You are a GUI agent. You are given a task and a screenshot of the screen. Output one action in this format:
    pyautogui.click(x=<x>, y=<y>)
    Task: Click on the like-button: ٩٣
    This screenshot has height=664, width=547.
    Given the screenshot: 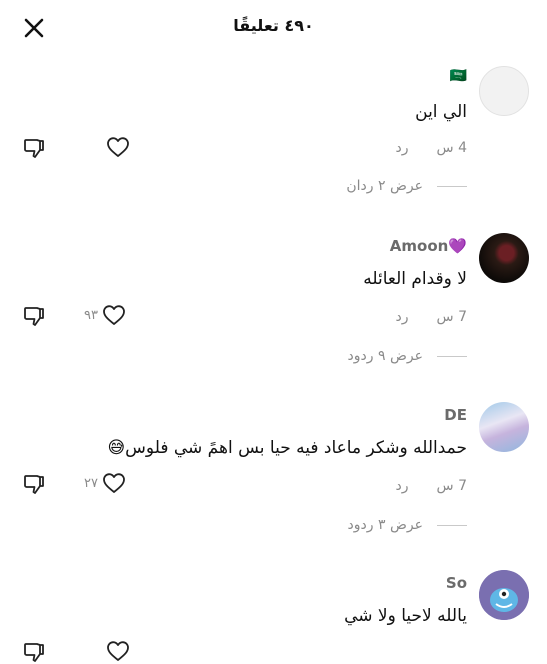 What is the action you would take?
    pyautogui.click(x=105, y=315)
    